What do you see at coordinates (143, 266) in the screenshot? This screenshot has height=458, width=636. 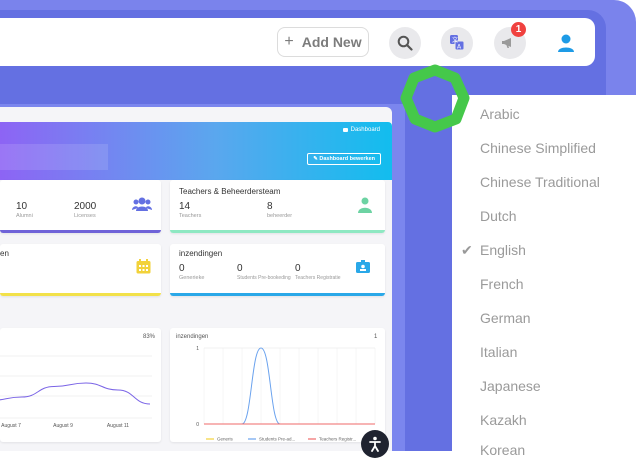 I see `calendar-icon` at bounding box center [143, 266].